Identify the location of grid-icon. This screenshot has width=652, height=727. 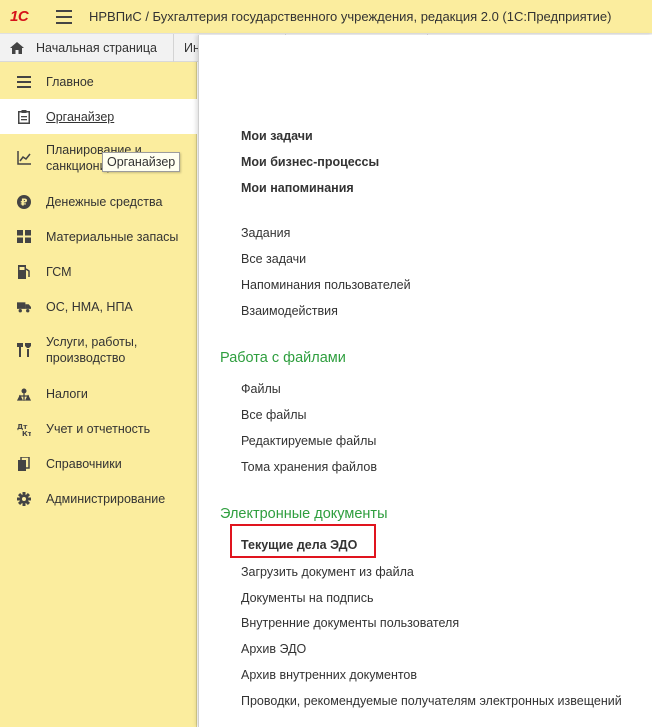
(24, 237).